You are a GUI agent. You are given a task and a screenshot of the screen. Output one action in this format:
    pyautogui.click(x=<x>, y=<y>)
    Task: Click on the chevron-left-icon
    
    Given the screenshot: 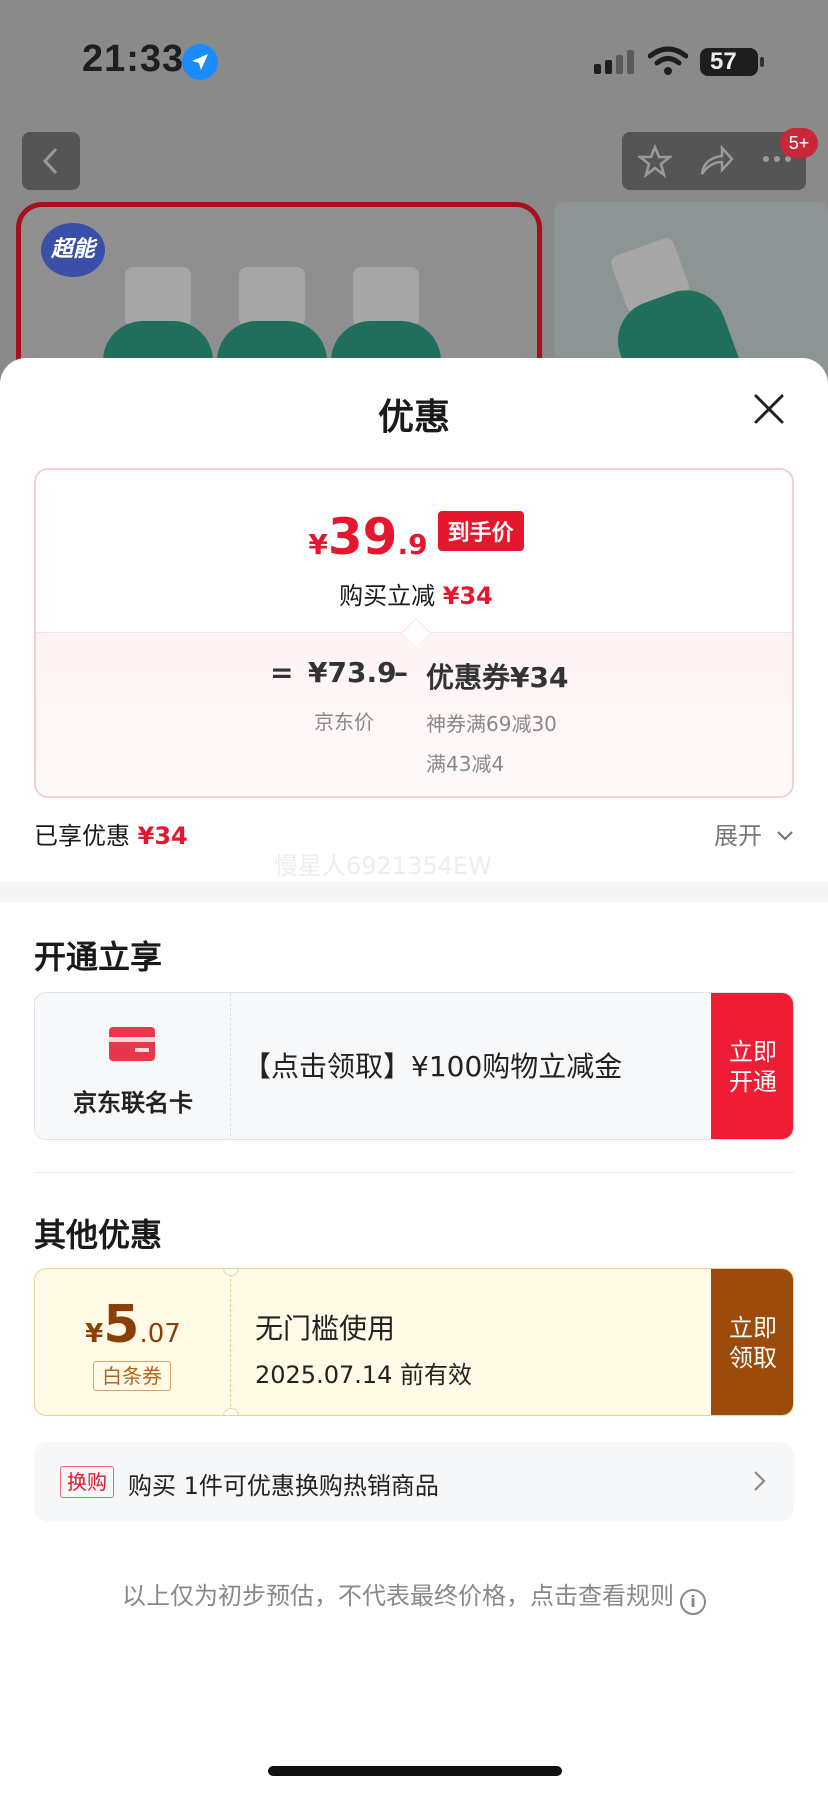 What is the action you would take?
    pyautogui.click(x=50, y=161)
    